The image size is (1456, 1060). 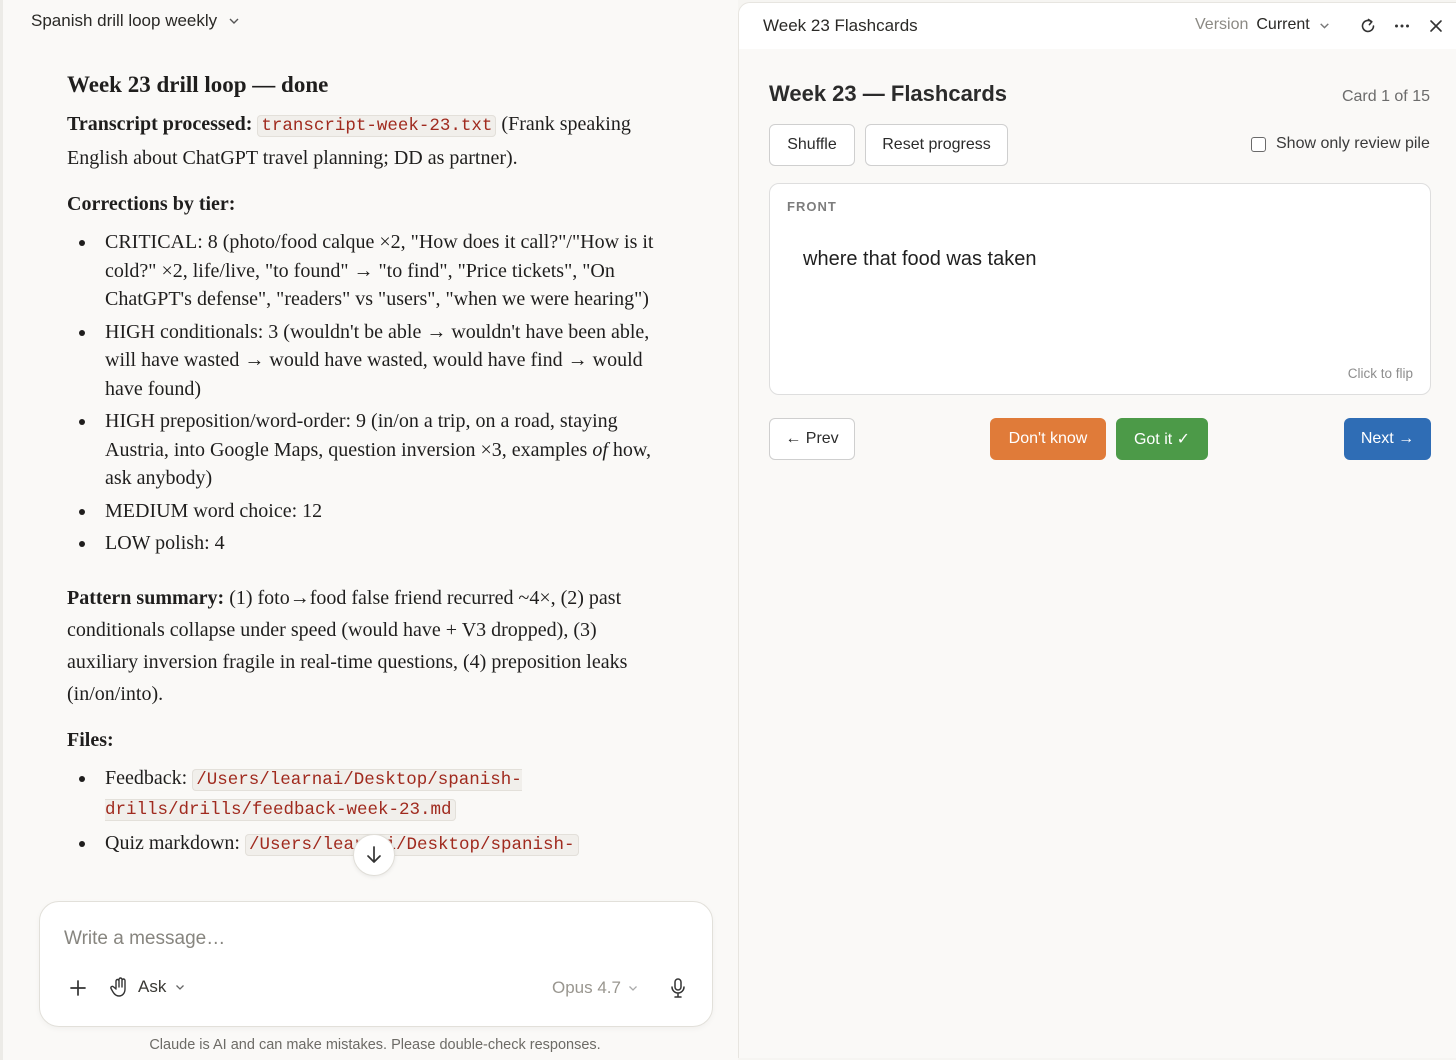 I want to click on files-label: Files:, so click(x=90, y=739).